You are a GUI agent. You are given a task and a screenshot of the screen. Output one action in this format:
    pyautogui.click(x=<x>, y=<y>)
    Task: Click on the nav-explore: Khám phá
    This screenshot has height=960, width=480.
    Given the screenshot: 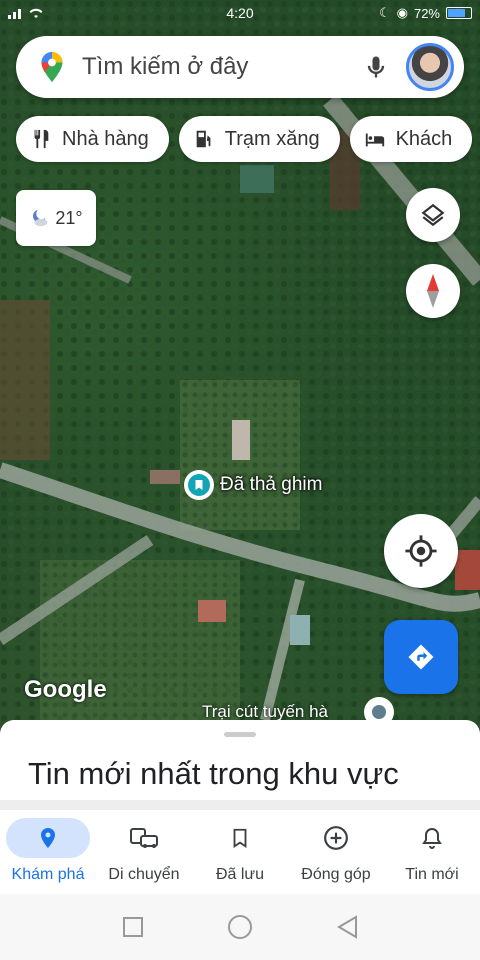 What is the action you would take?
    pyautogui.click(x=48, y=852)
    